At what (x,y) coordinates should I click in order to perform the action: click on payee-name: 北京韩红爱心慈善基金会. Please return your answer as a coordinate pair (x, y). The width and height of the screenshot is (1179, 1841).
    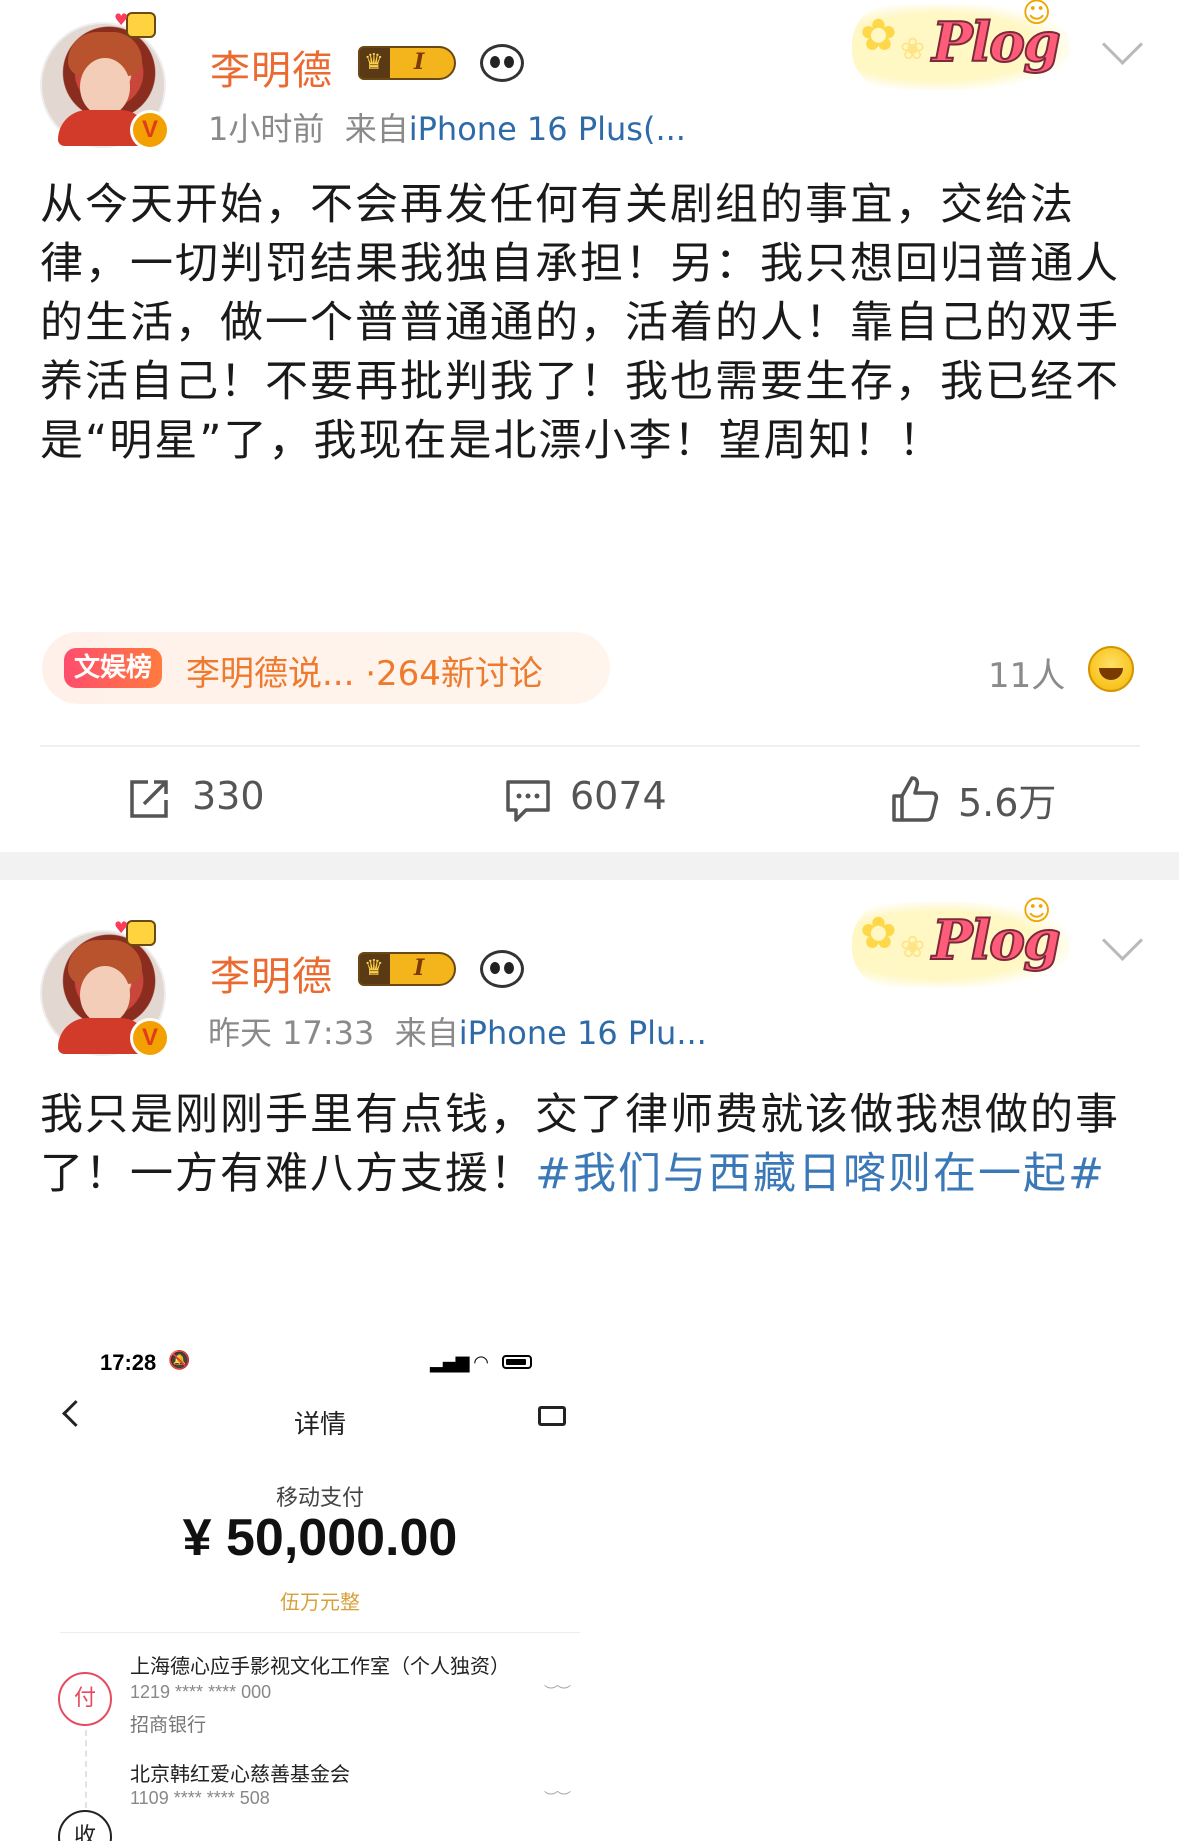
    Looking at the image, I should click on (240, 1774).